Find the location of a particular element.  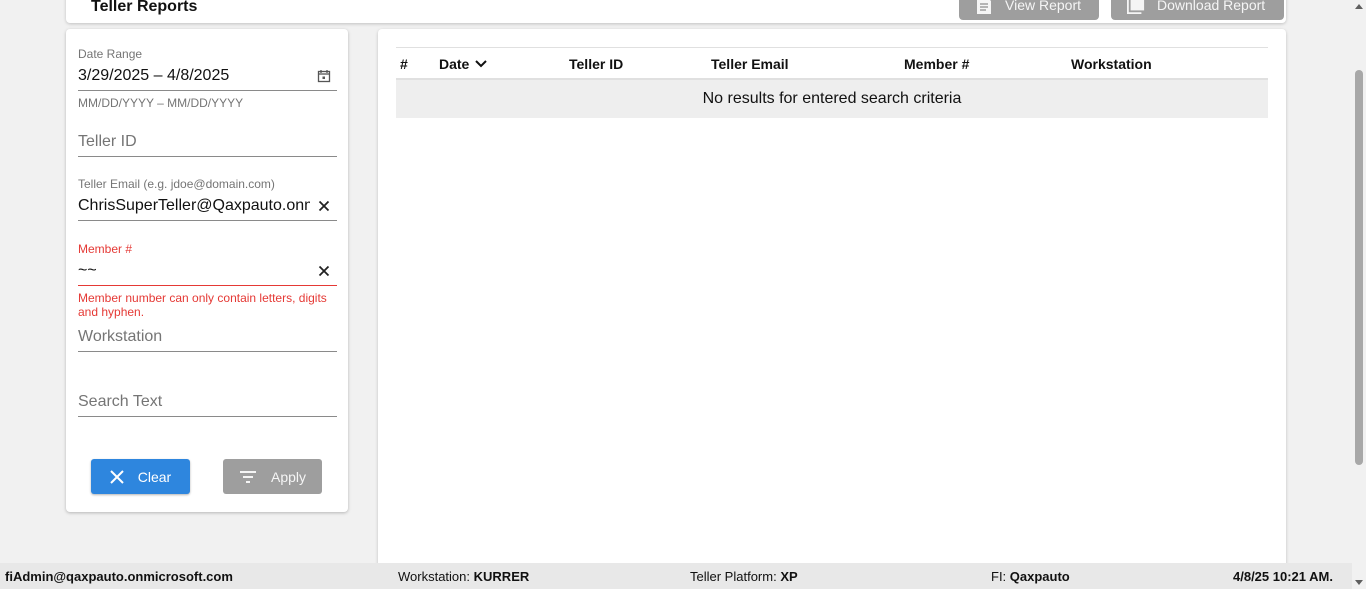

pdf-icon is located at coordinates (1136, 7).